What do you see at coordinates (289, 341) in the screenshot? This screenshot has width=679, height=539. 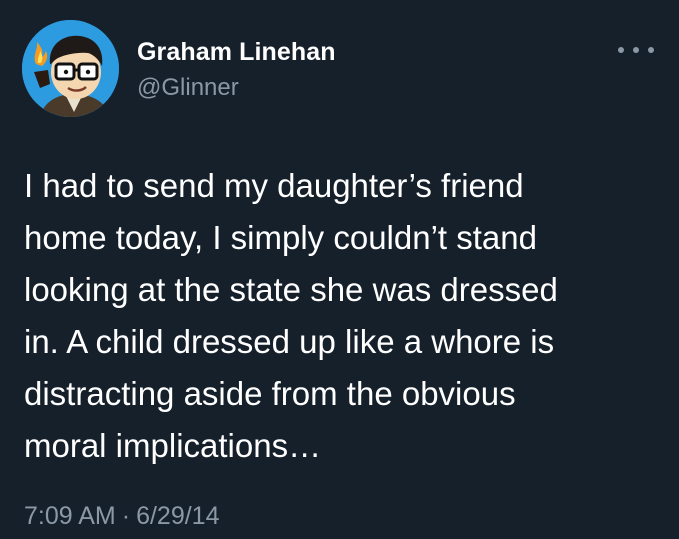 I see `tweet-text-line: in. A child dressed up like a whore is` at bounding box center [289, 341].